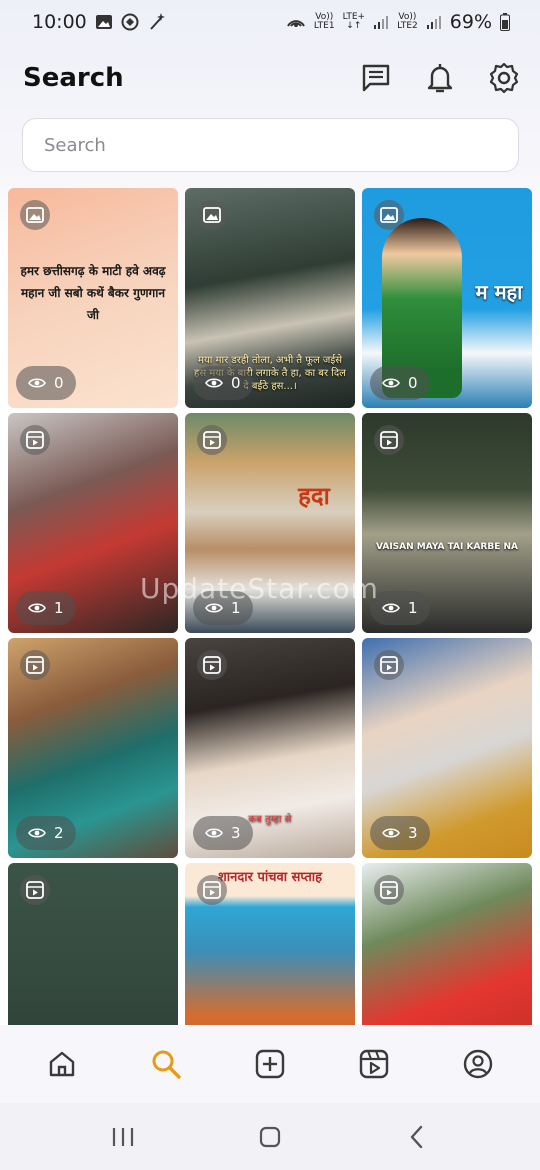 This screenshot has height=1170, width=540. What do you see at coordinates (270, 748) in the screenshot?
I see `grid-tile: कब तुम्हा से 3` at bounding box center [270, 748].